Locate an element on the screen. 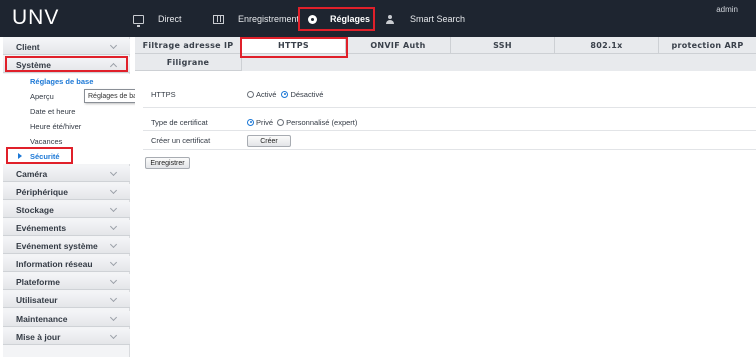 The height and width of the screenshot is (357, 756). nav-smart-search: Smart Search is located at coordinates (425, 19).